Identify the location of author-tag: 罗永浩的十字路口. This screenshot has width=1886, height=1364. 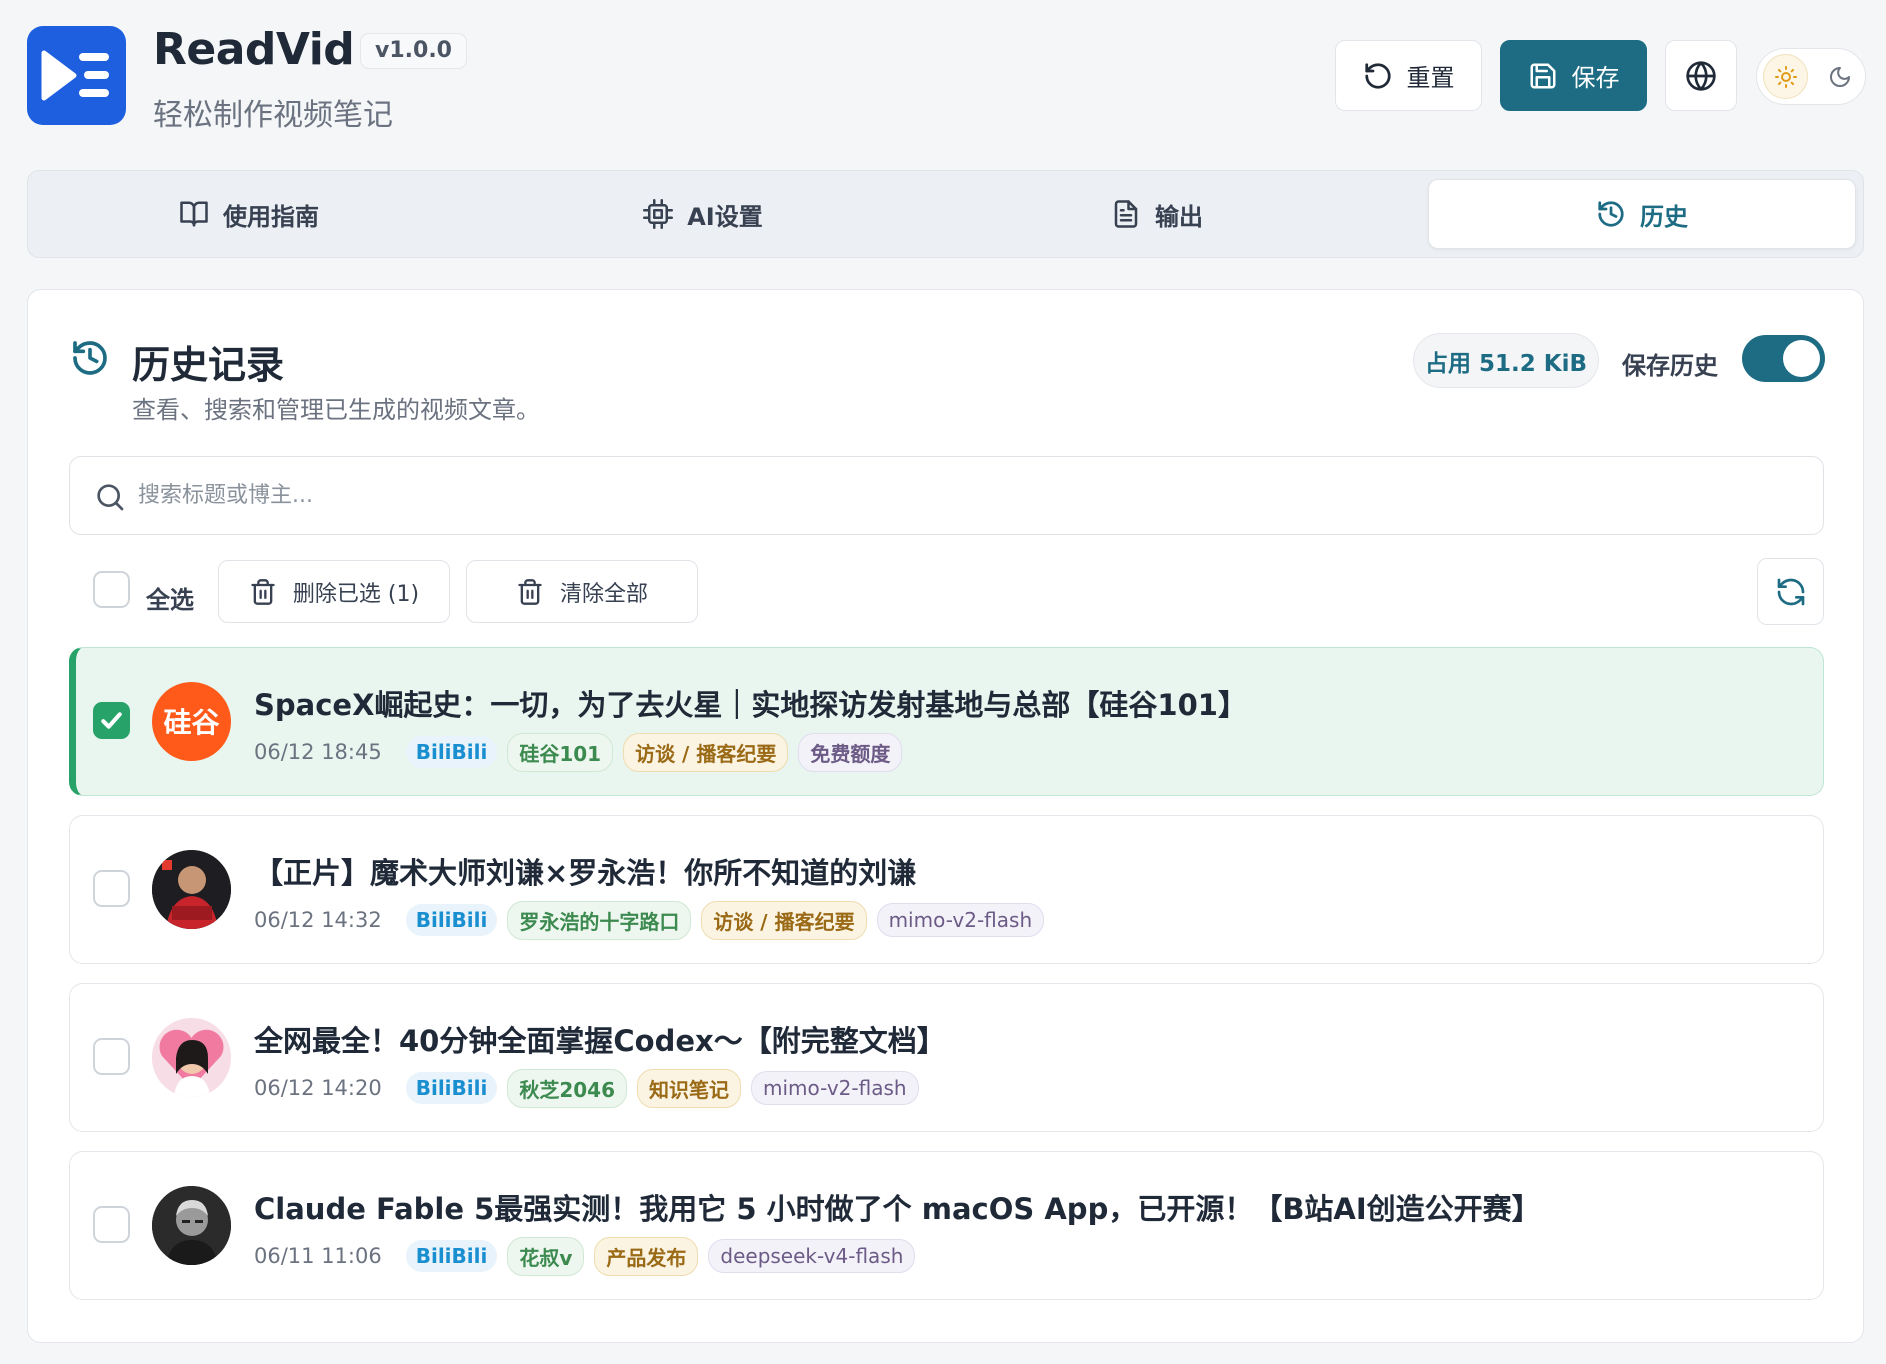
(599, 920).